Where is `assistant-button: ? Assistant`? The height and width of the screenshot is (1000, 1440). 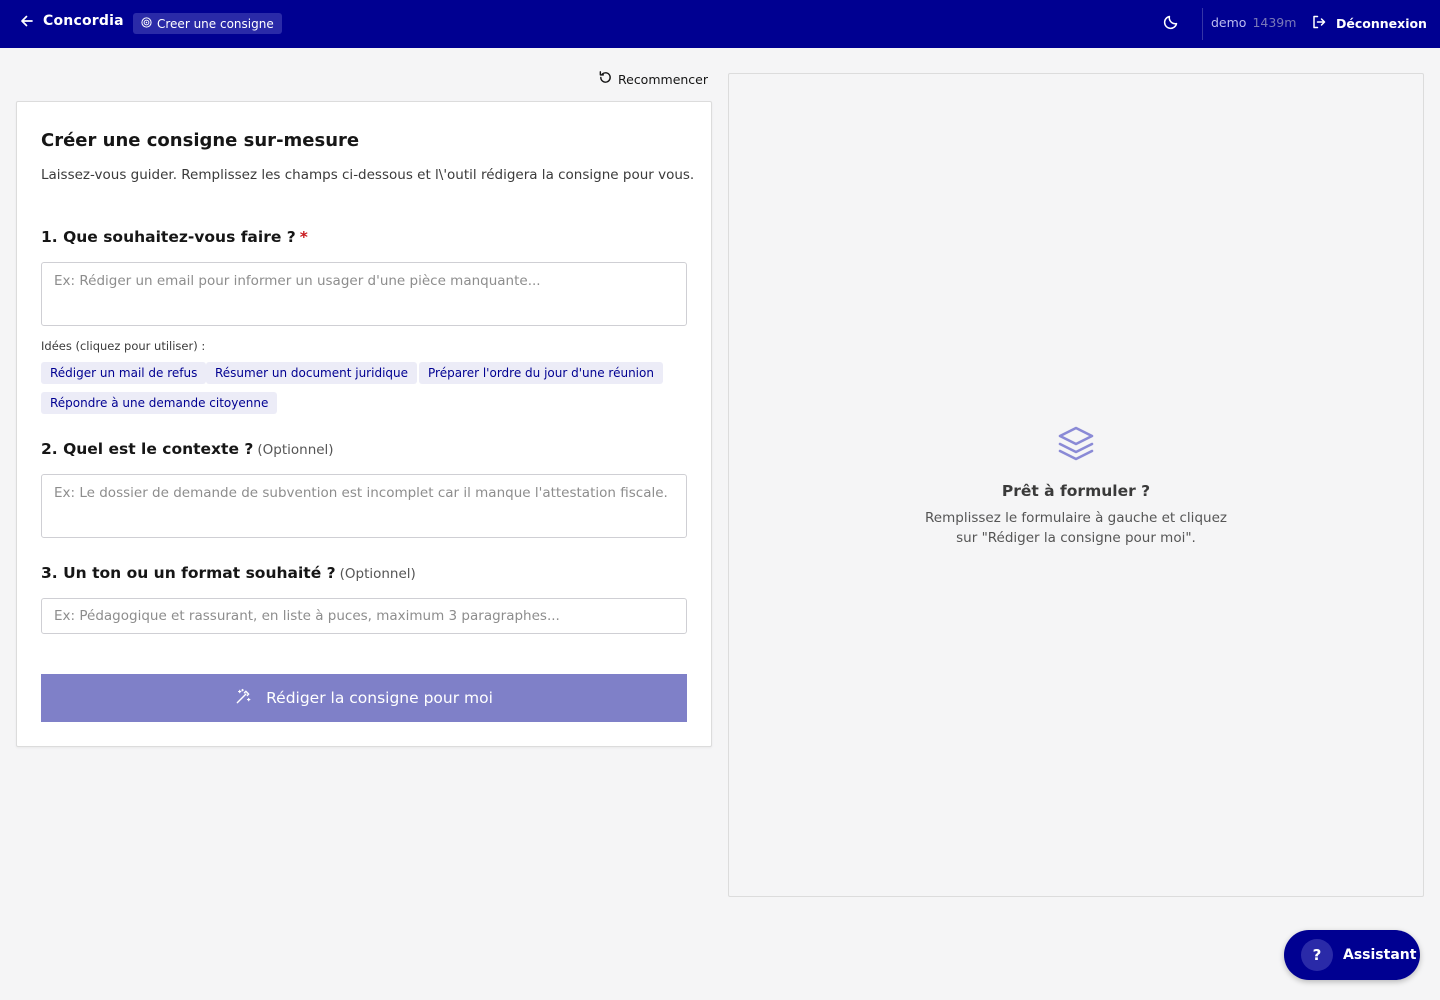
assistant-button: ? Assistant is located at coordinates (1352, 955).